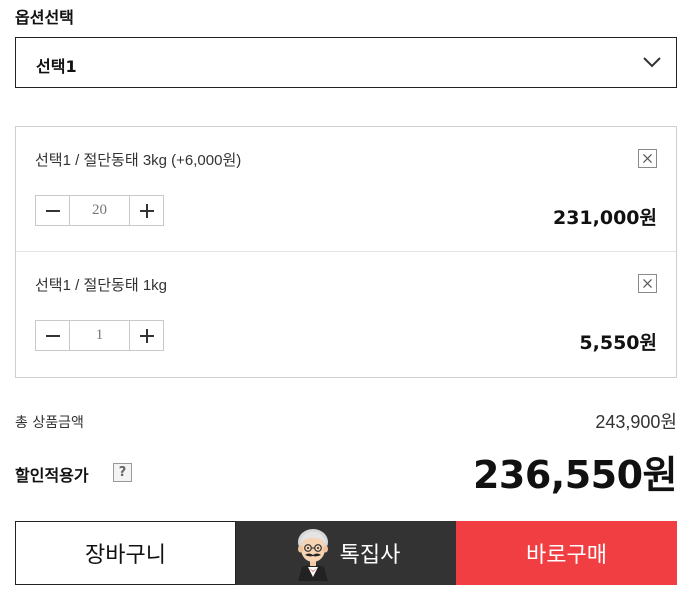 Image resolution: width=695 pixels, height=610 pixels. I want to click on option-section-label: 옵션선택, so click(44, 17).